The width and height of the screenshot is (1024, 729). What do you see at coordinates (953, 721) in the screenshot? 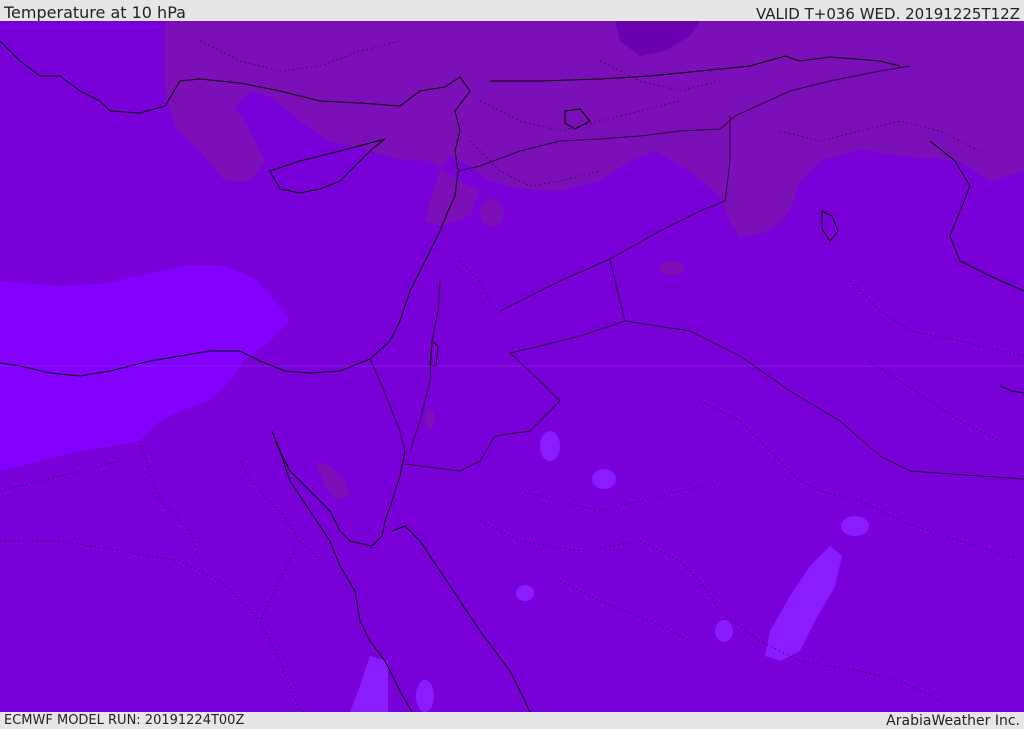
I see `credit-label: ArabiaWeather Inc.` at bounding box center [953, 721].